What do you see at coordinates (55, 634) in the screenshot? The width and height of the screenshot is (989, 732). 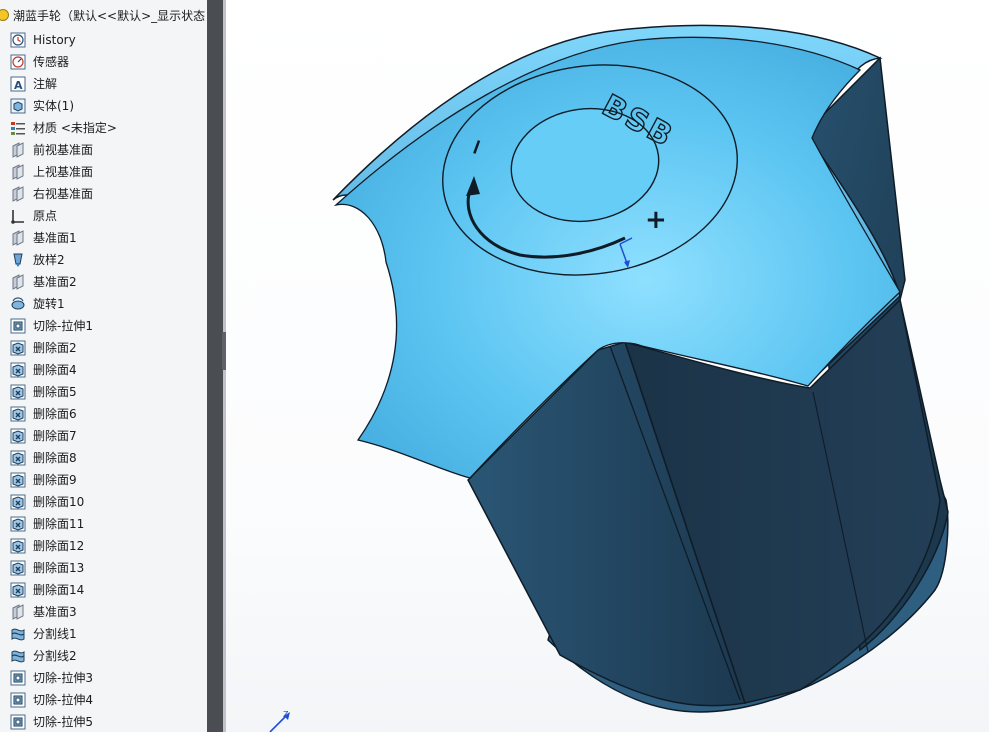 I see `tree-item-label: 分割线1` at bounding box center [55, 634].